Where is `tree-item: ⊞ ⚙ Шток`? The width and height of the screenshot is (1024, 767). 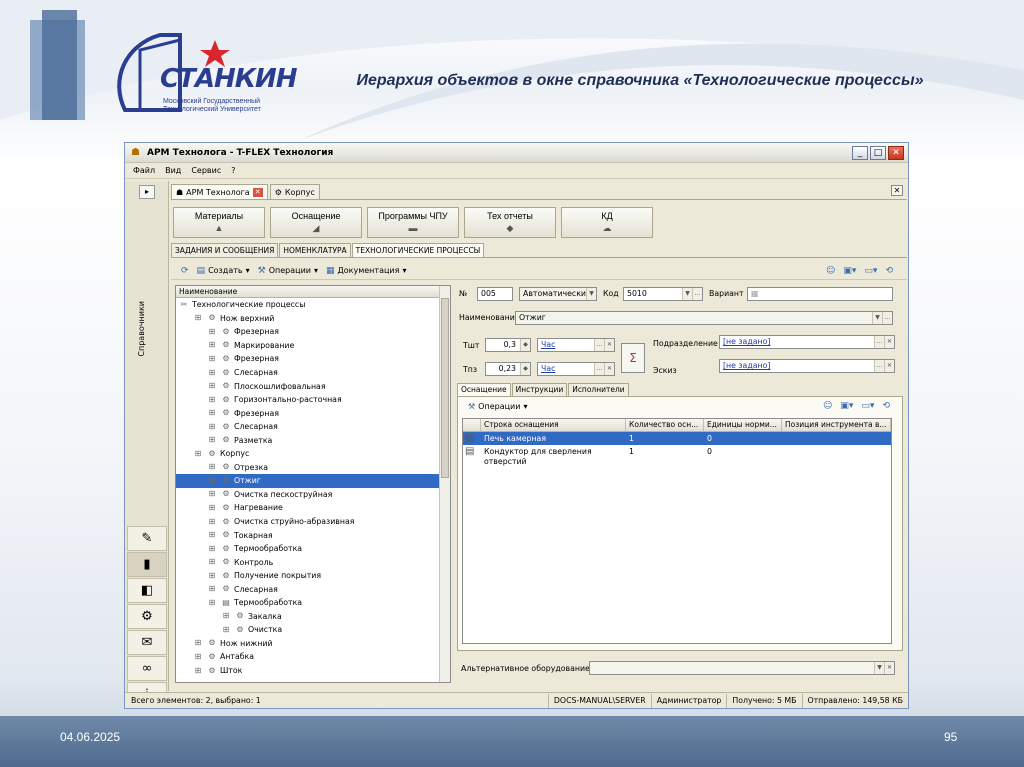
tree-item: ⊞ ⚙ Шток is located at coordinates (313, 671).